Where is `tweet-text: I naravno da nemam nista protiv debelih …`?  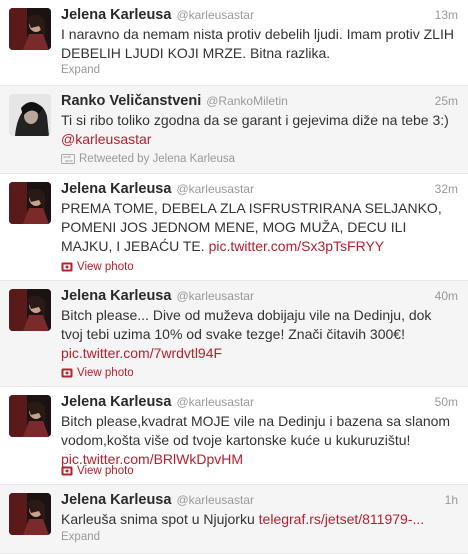
tweet-text: I naravno da nemam nista protiv debelih … is located at coordinates (257, 43).